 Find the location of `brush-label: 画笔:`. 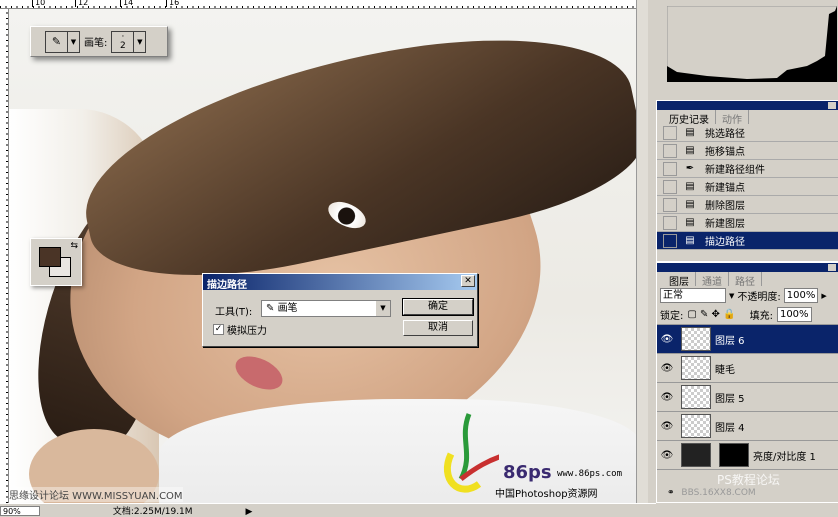

brush-label: 画笔: is located at coordinates (96, 43).